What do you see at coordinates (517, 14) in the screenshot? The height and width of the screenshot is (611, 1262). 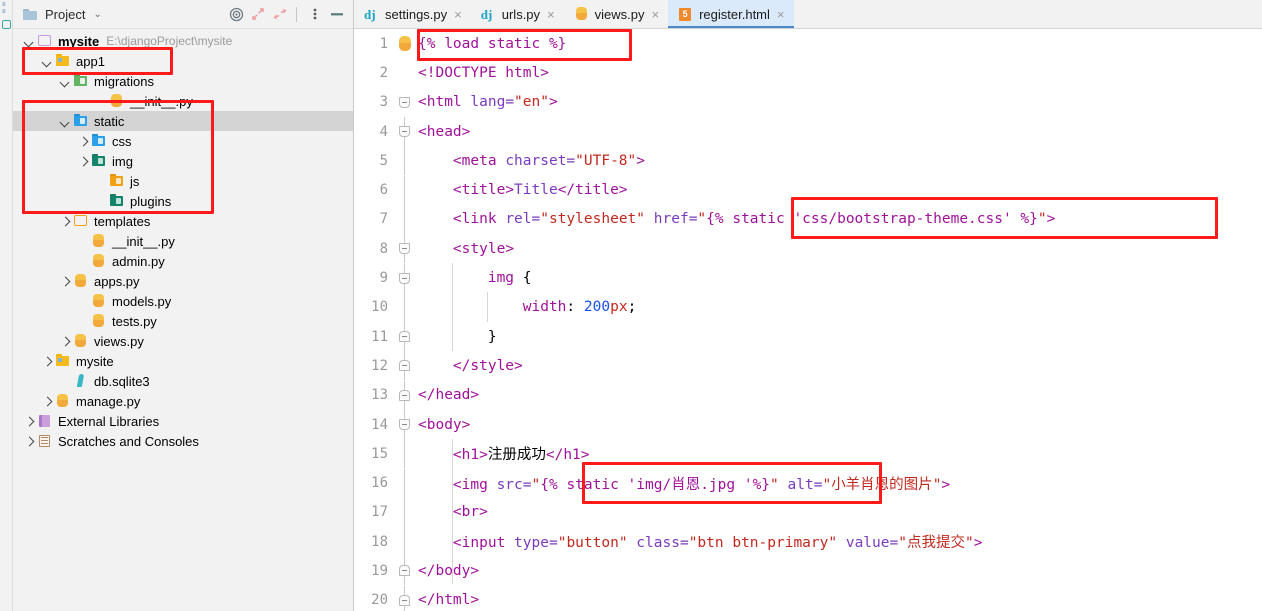 I see `tab-urls-py: dj urls.py ×` at bounding box center [517, 14].